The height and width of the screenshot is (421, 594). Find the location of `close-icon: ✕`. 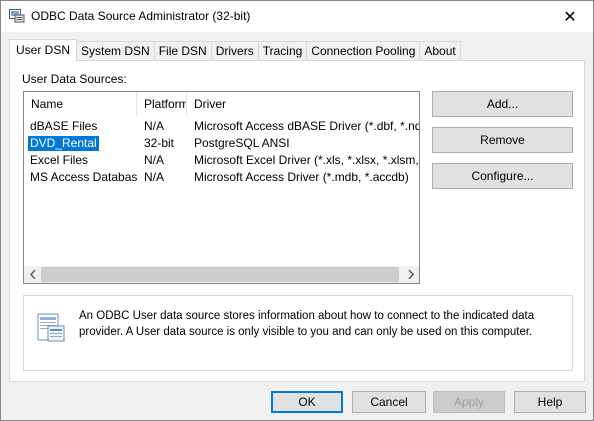

close-icon: ✕ is located at coordinates (570, 17).